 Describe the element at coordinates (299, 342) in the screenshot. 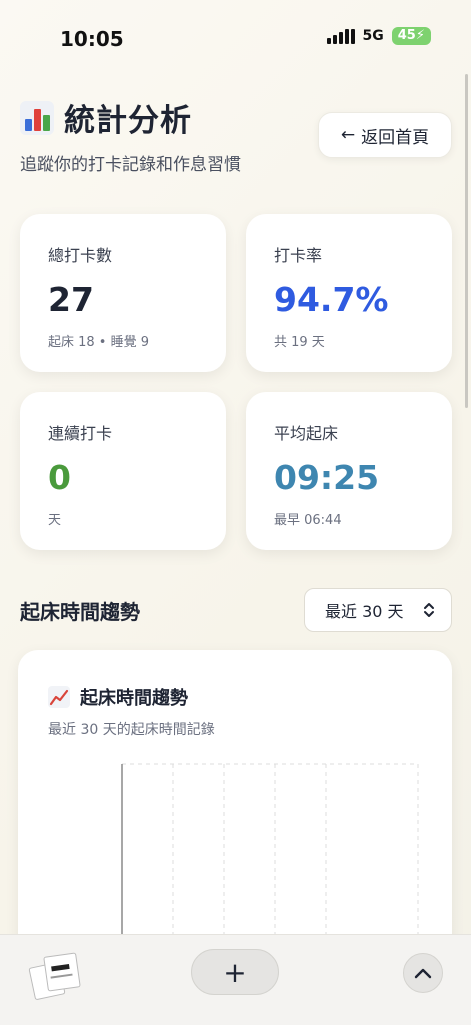

I see `stat-sub: 共 19 天` at that location.